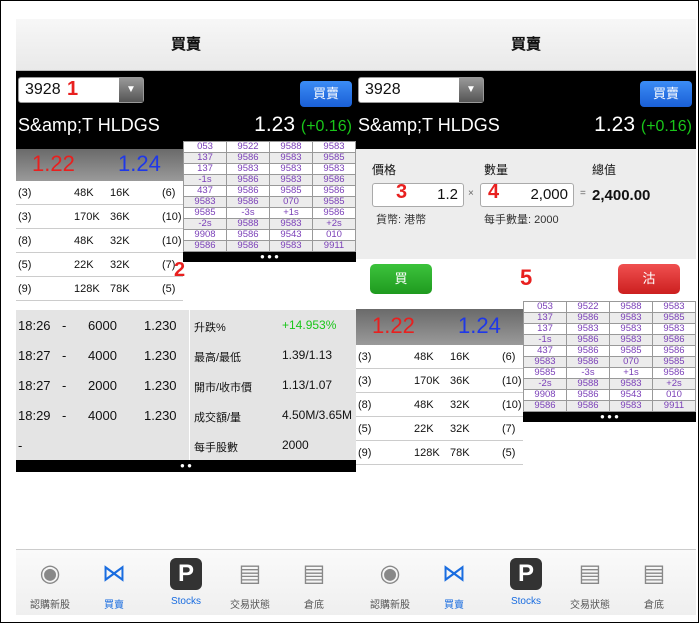 The image size is (699, 623). Describe the element at coordinates (205, 235) in the screenshot. I see `broker-cell: 9908` at that location.